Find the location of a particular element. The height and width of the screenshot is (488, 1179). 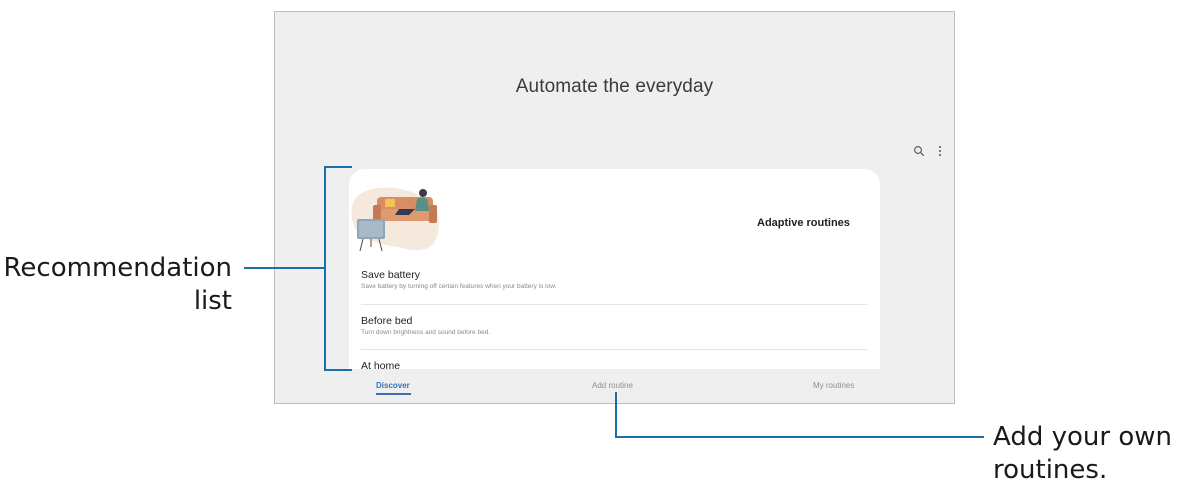

tab-discover: Discover is located at coordinates (393, 385).